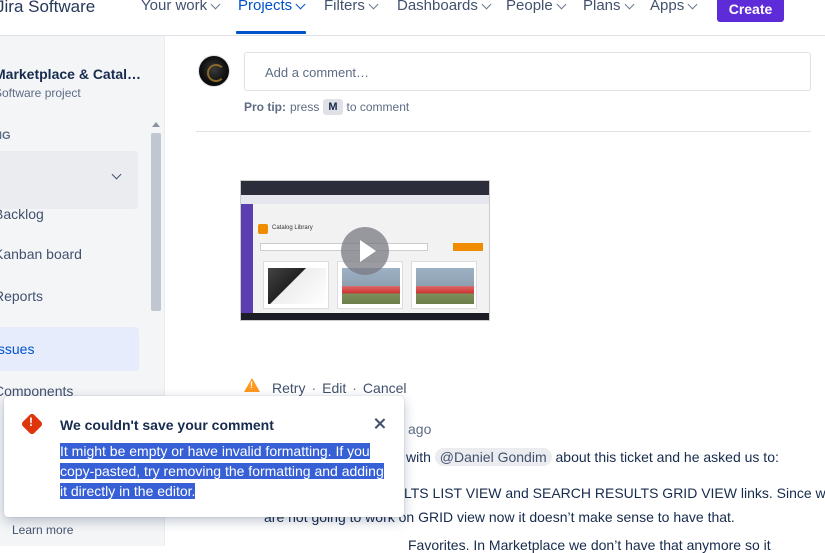 The height and width of the screenshot is (553, 825). Describe the element at coordinates (22, 214) in the screenshot. I see `sidebar-item-backlog: Backlog` at that location.